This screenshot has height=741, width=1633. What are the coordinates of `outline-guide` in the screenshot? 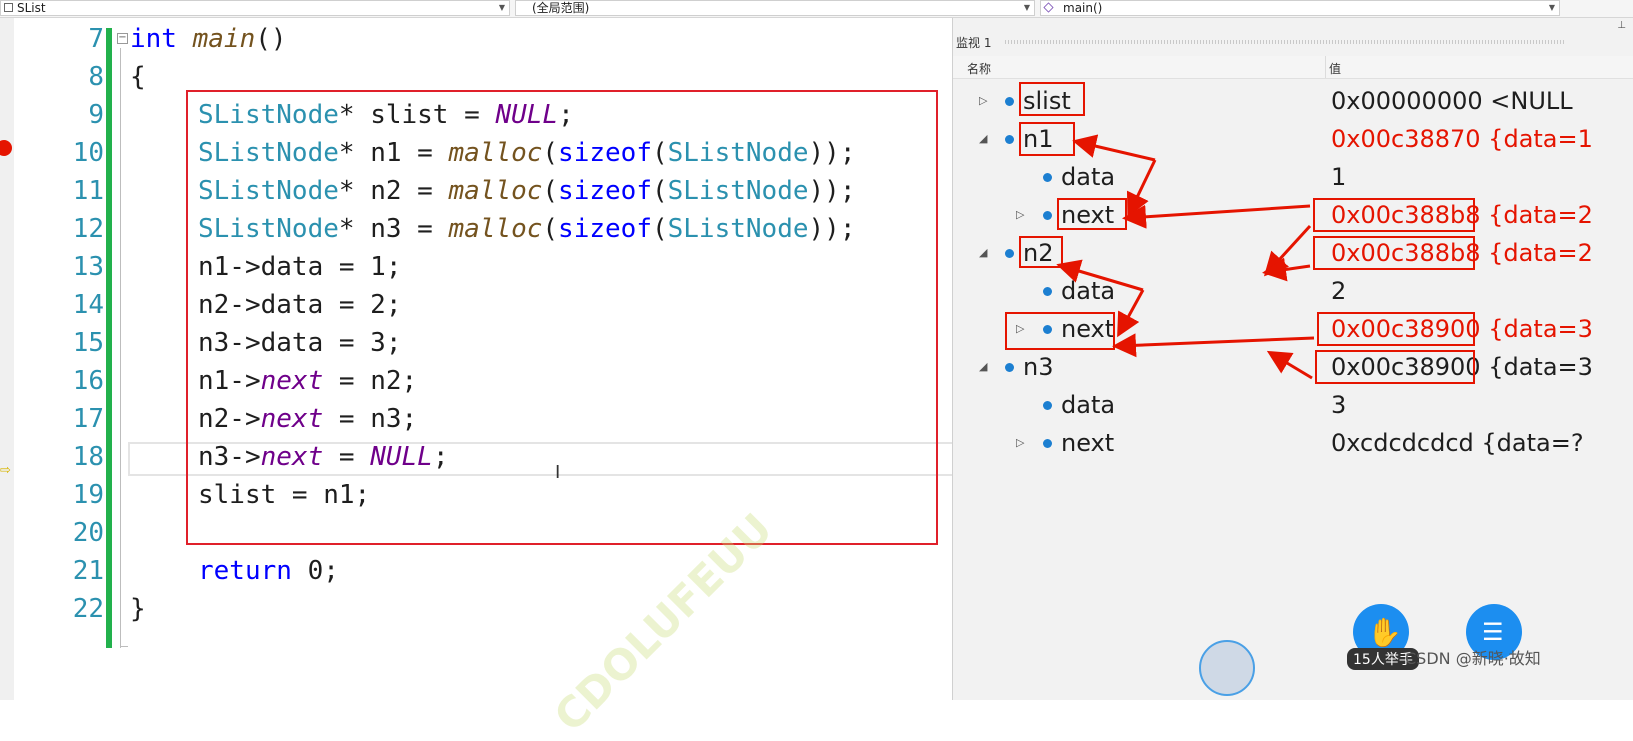 It's located at (120, 348).